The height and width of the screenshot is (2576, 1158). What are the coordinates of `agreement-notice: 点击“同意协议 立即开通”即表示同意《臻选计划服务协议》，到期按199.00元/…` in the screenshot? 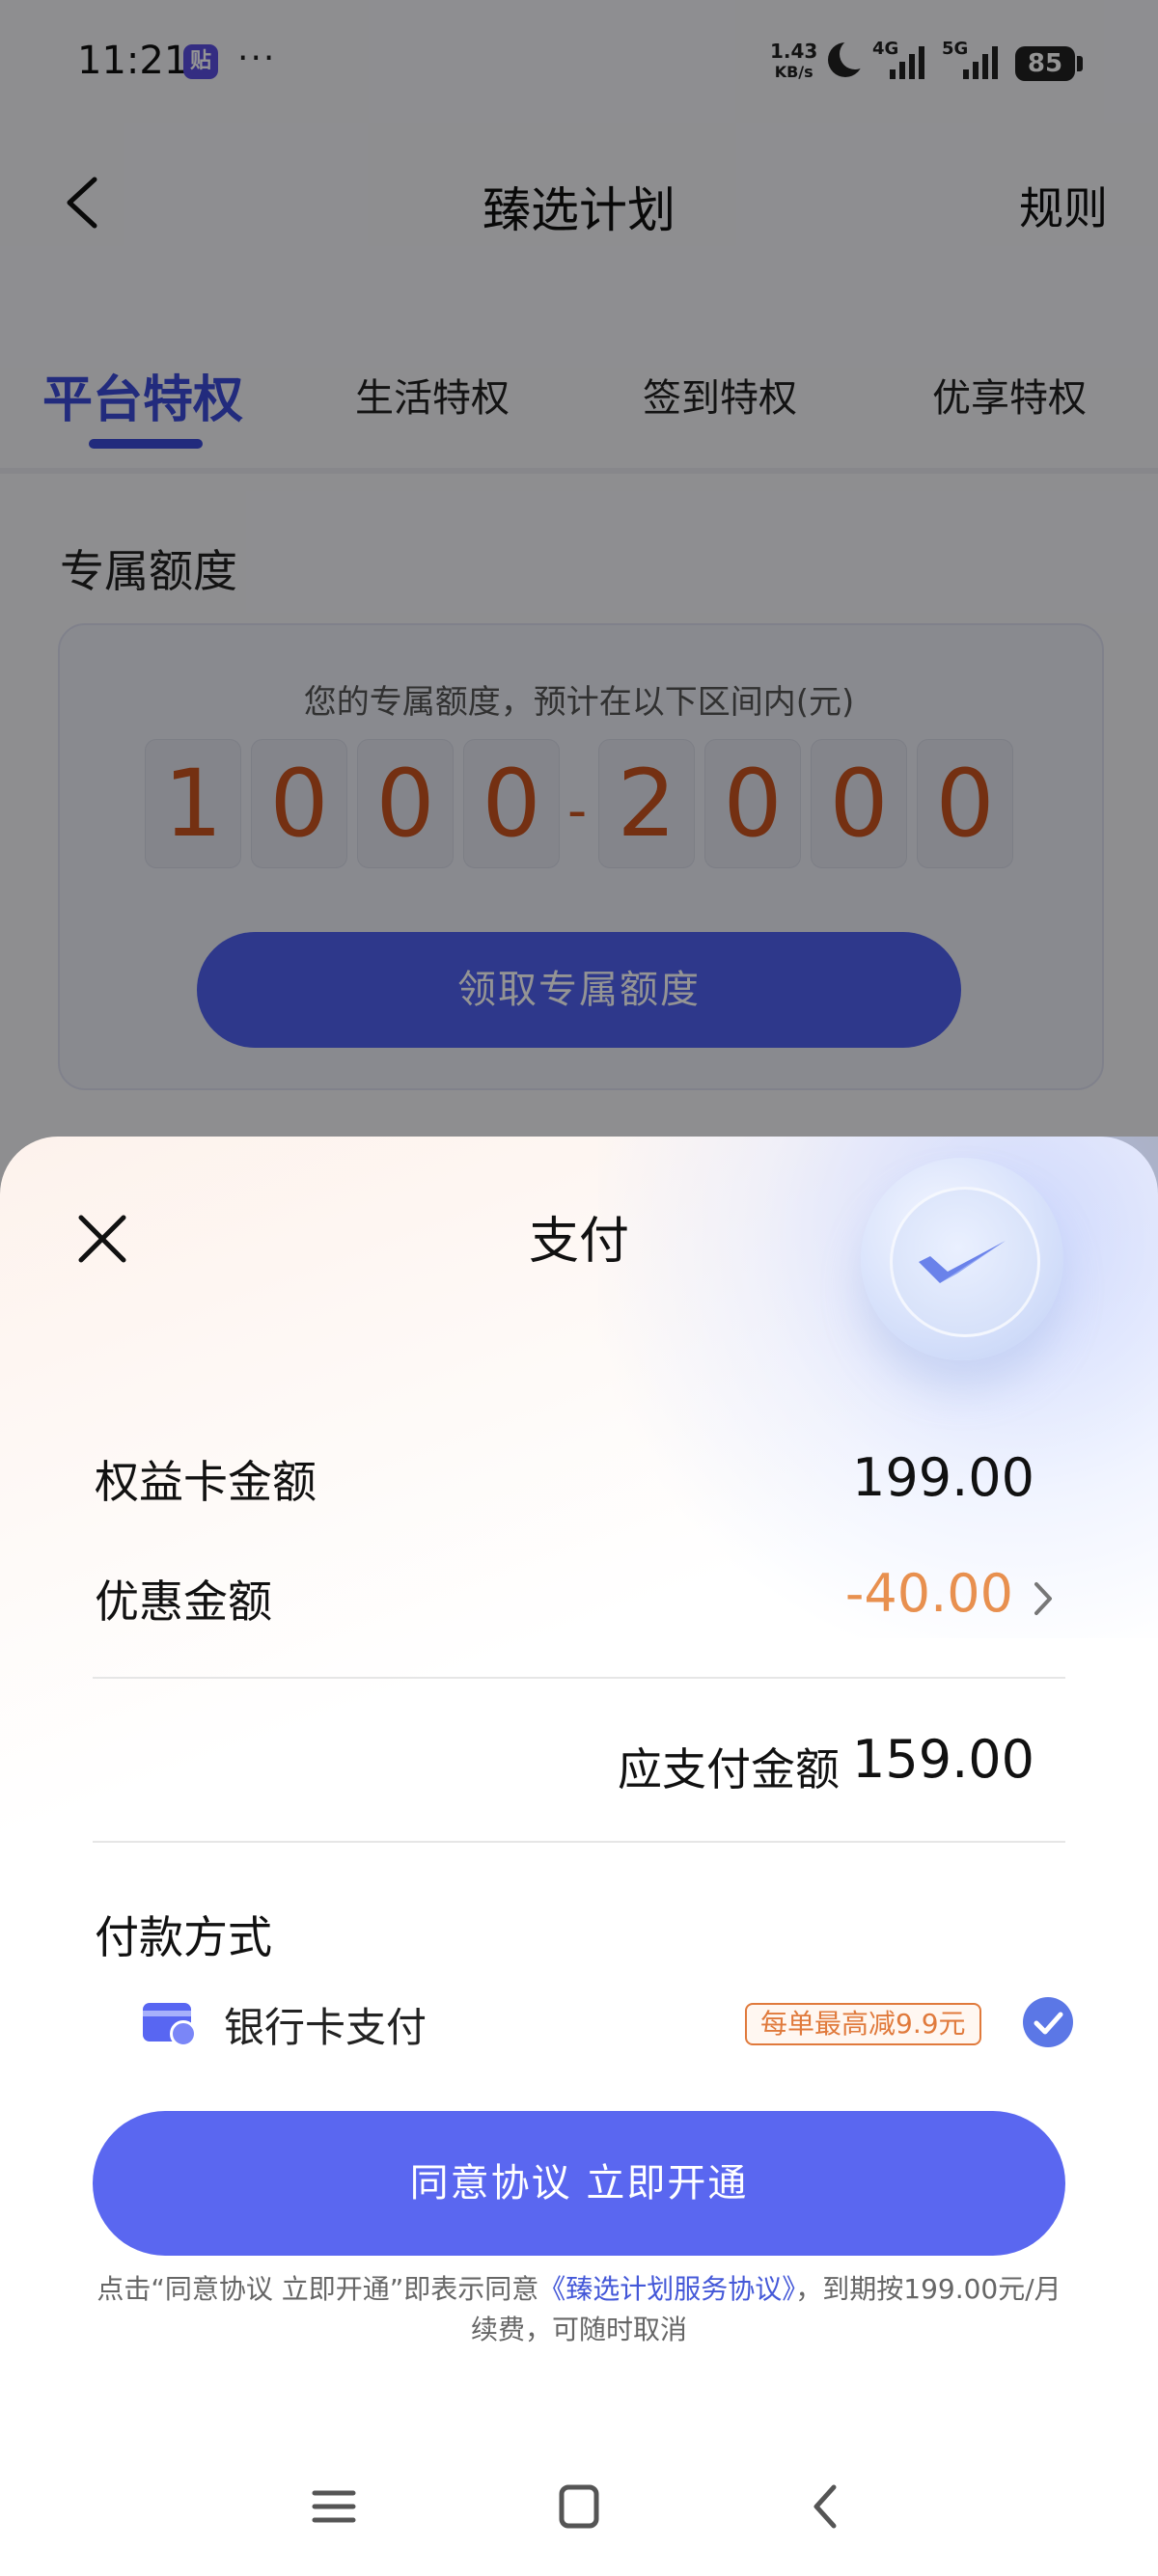 It's located at (579, 2310).